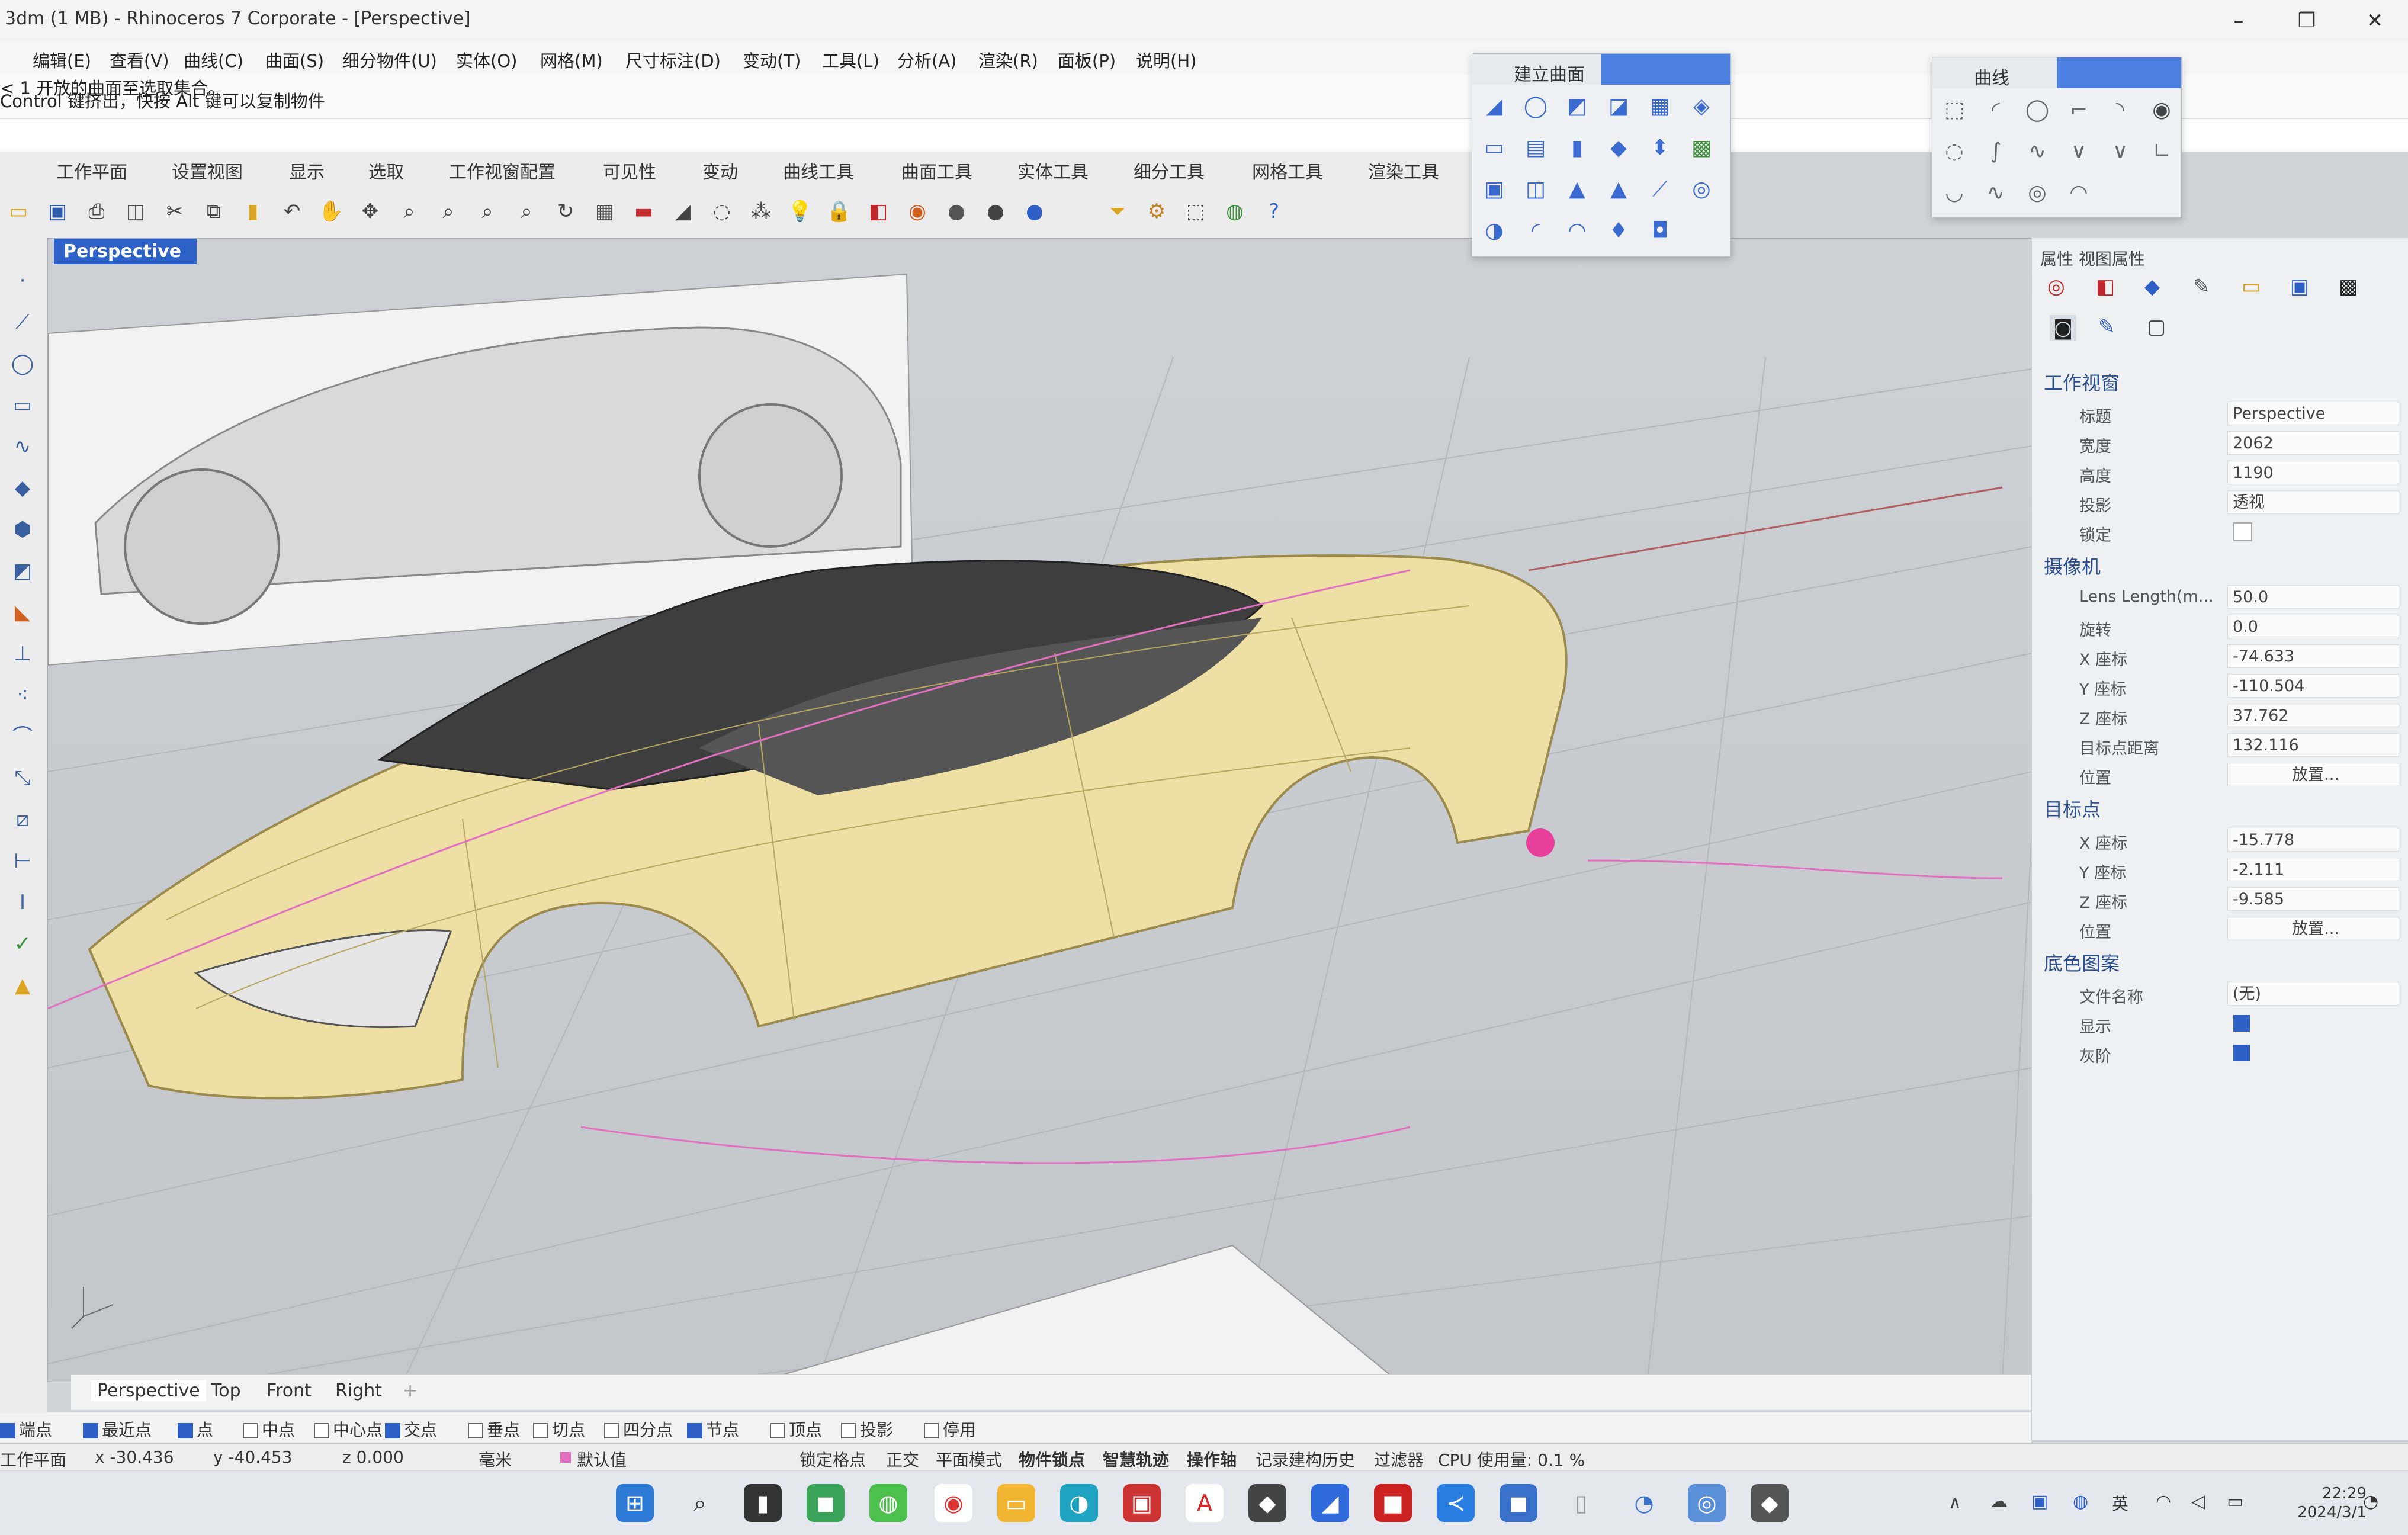  Describe the element at coordinates (1536, 231) in the screenshot. I see `fillet-surface-icon: ◜` at that location.